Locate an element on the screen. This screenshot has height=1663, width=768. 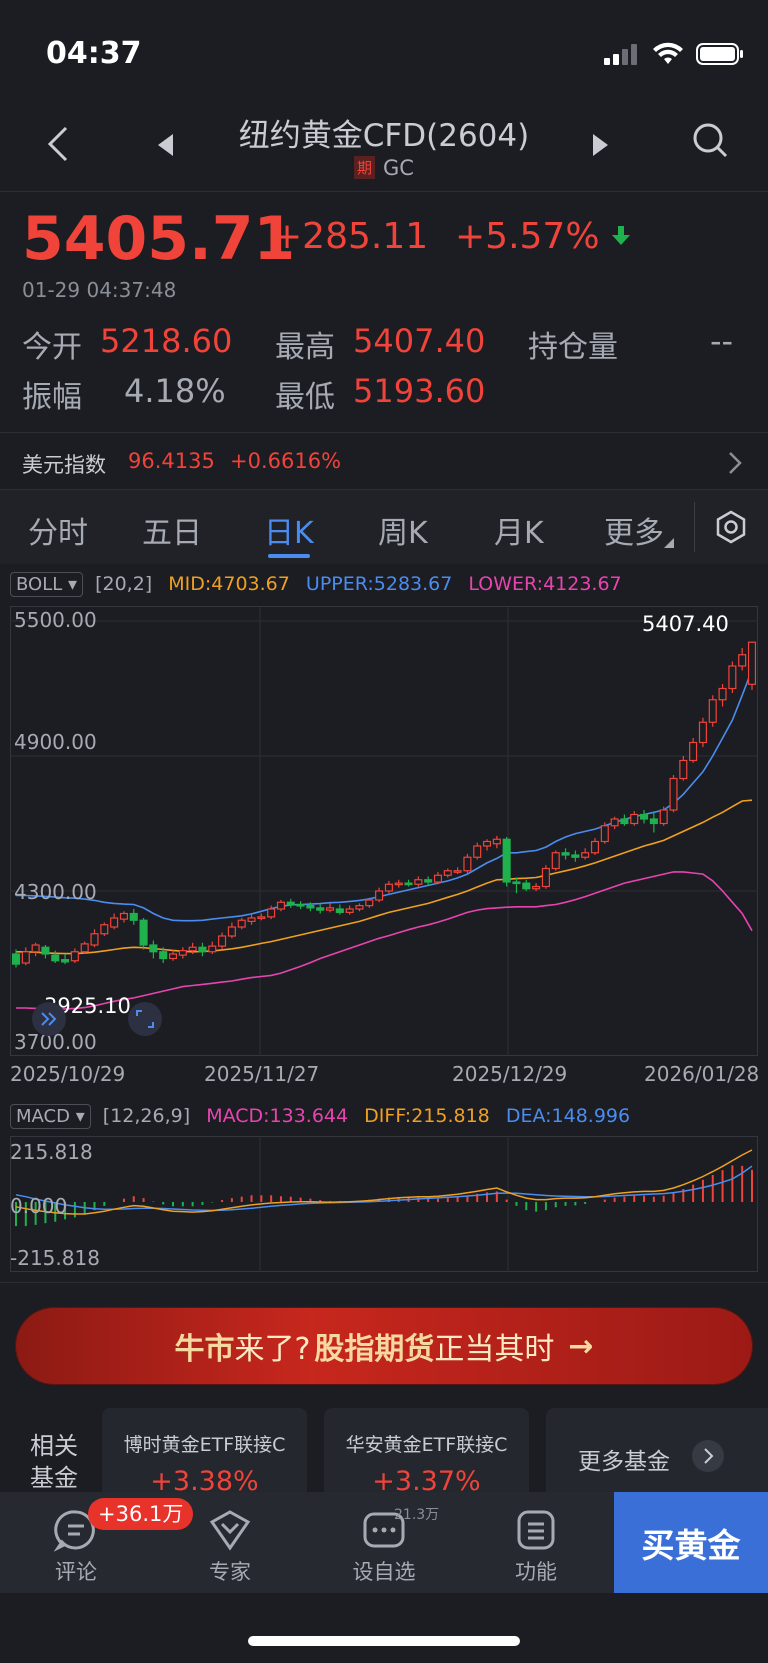
more-funds-label: 更多基金 is located at coordinates (624, 1462).